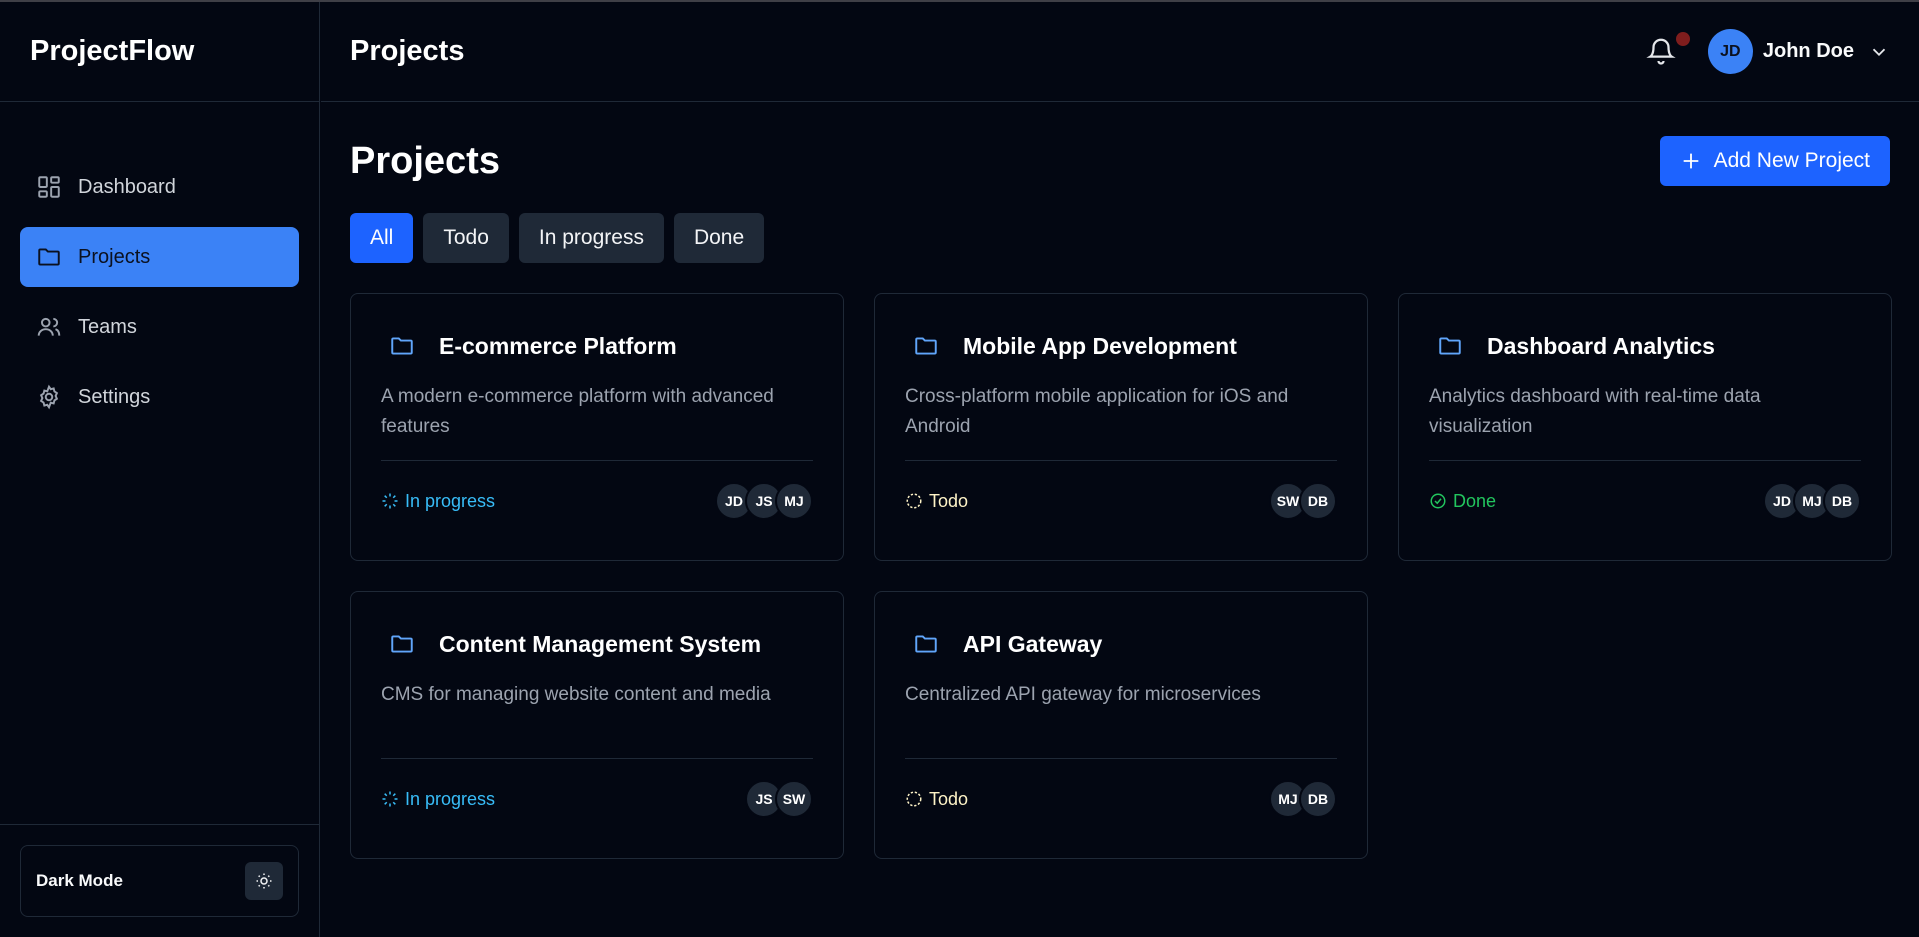 The image size is (1919, 937). I want to click on page-title: Projects, so click(425, 160).